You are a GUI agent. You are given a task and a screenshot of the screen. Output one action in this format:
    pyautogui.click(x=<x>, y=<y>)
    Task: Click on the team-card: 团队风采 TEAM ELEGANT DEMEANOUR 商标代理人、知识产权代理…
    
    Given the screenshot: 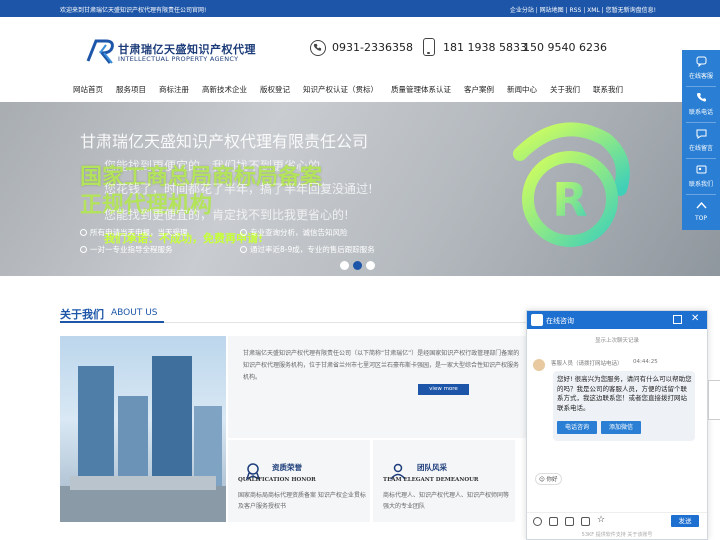 What is the action you would take?
    pyautogui.click(x=444, y=481)
    